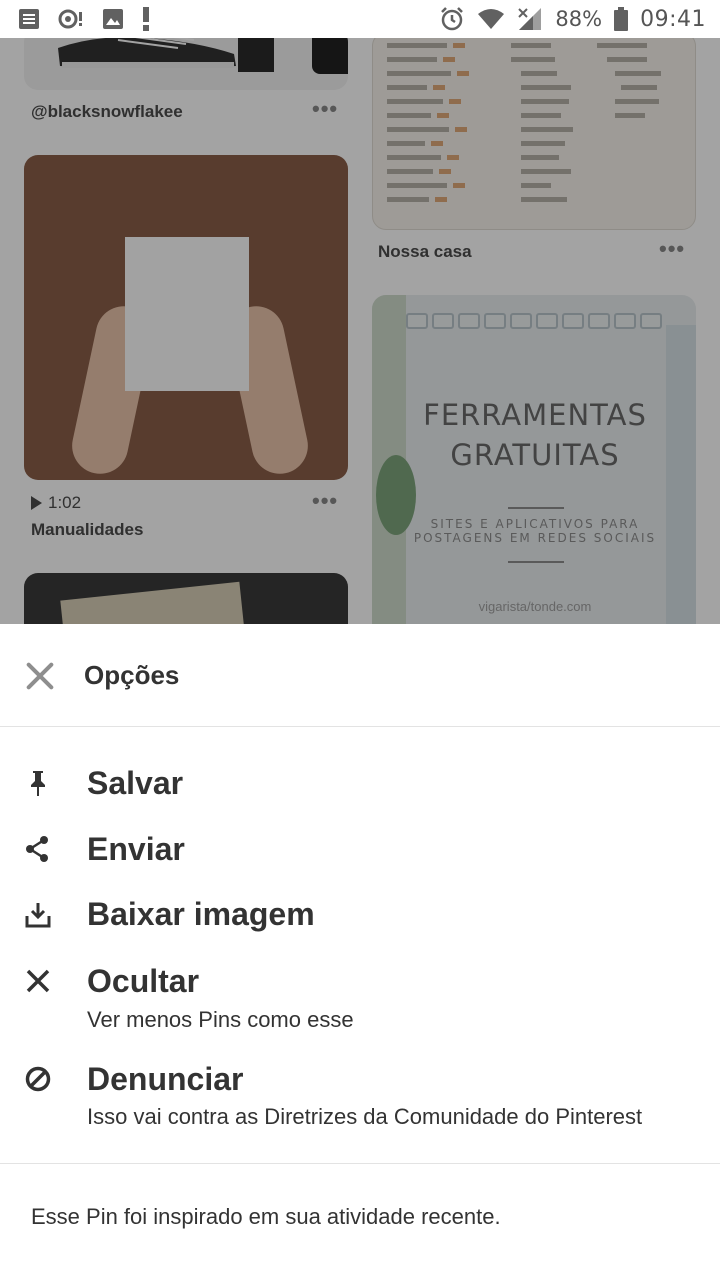 The height and width of the screenshot is (1280, 720). What do you see at coordinates (113, 19) in the screenshot?
I see `image-icon` at bounding box center [113, 19].